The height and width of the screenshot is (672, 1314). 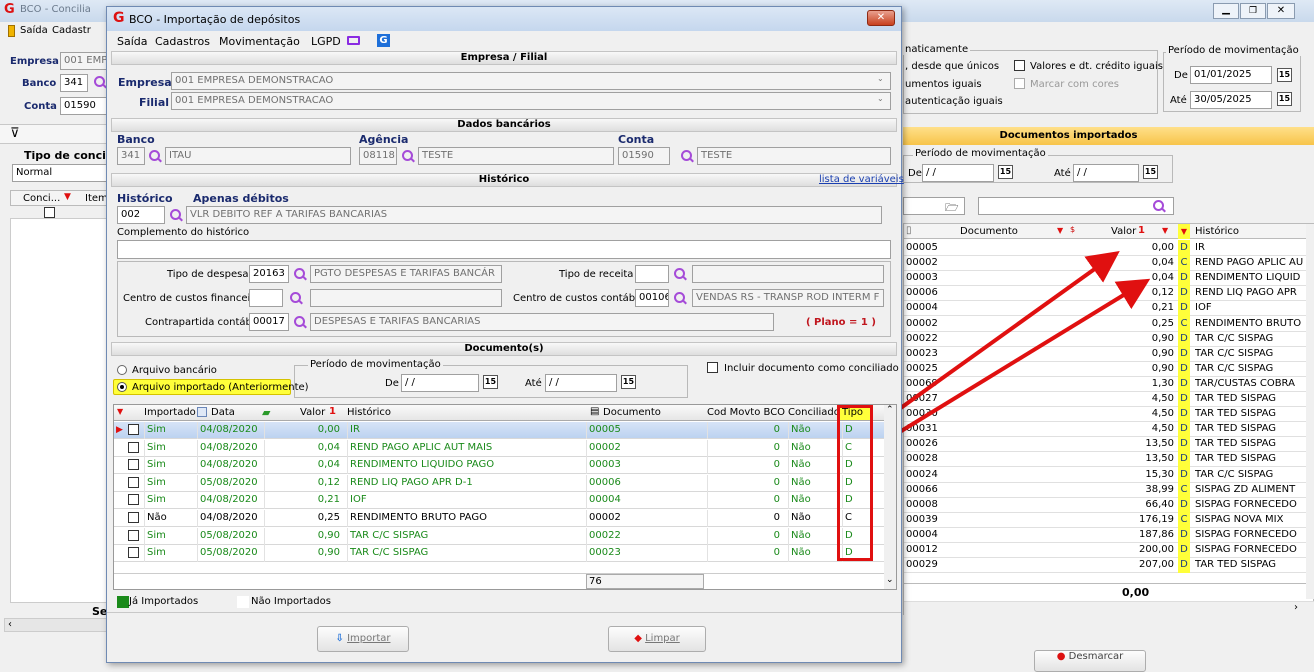 What do you see at coordinates (577, 298) in the screenshot?
I see `cc-contabil-label: Centro de custos contábil` at bounding box center [577, 298].